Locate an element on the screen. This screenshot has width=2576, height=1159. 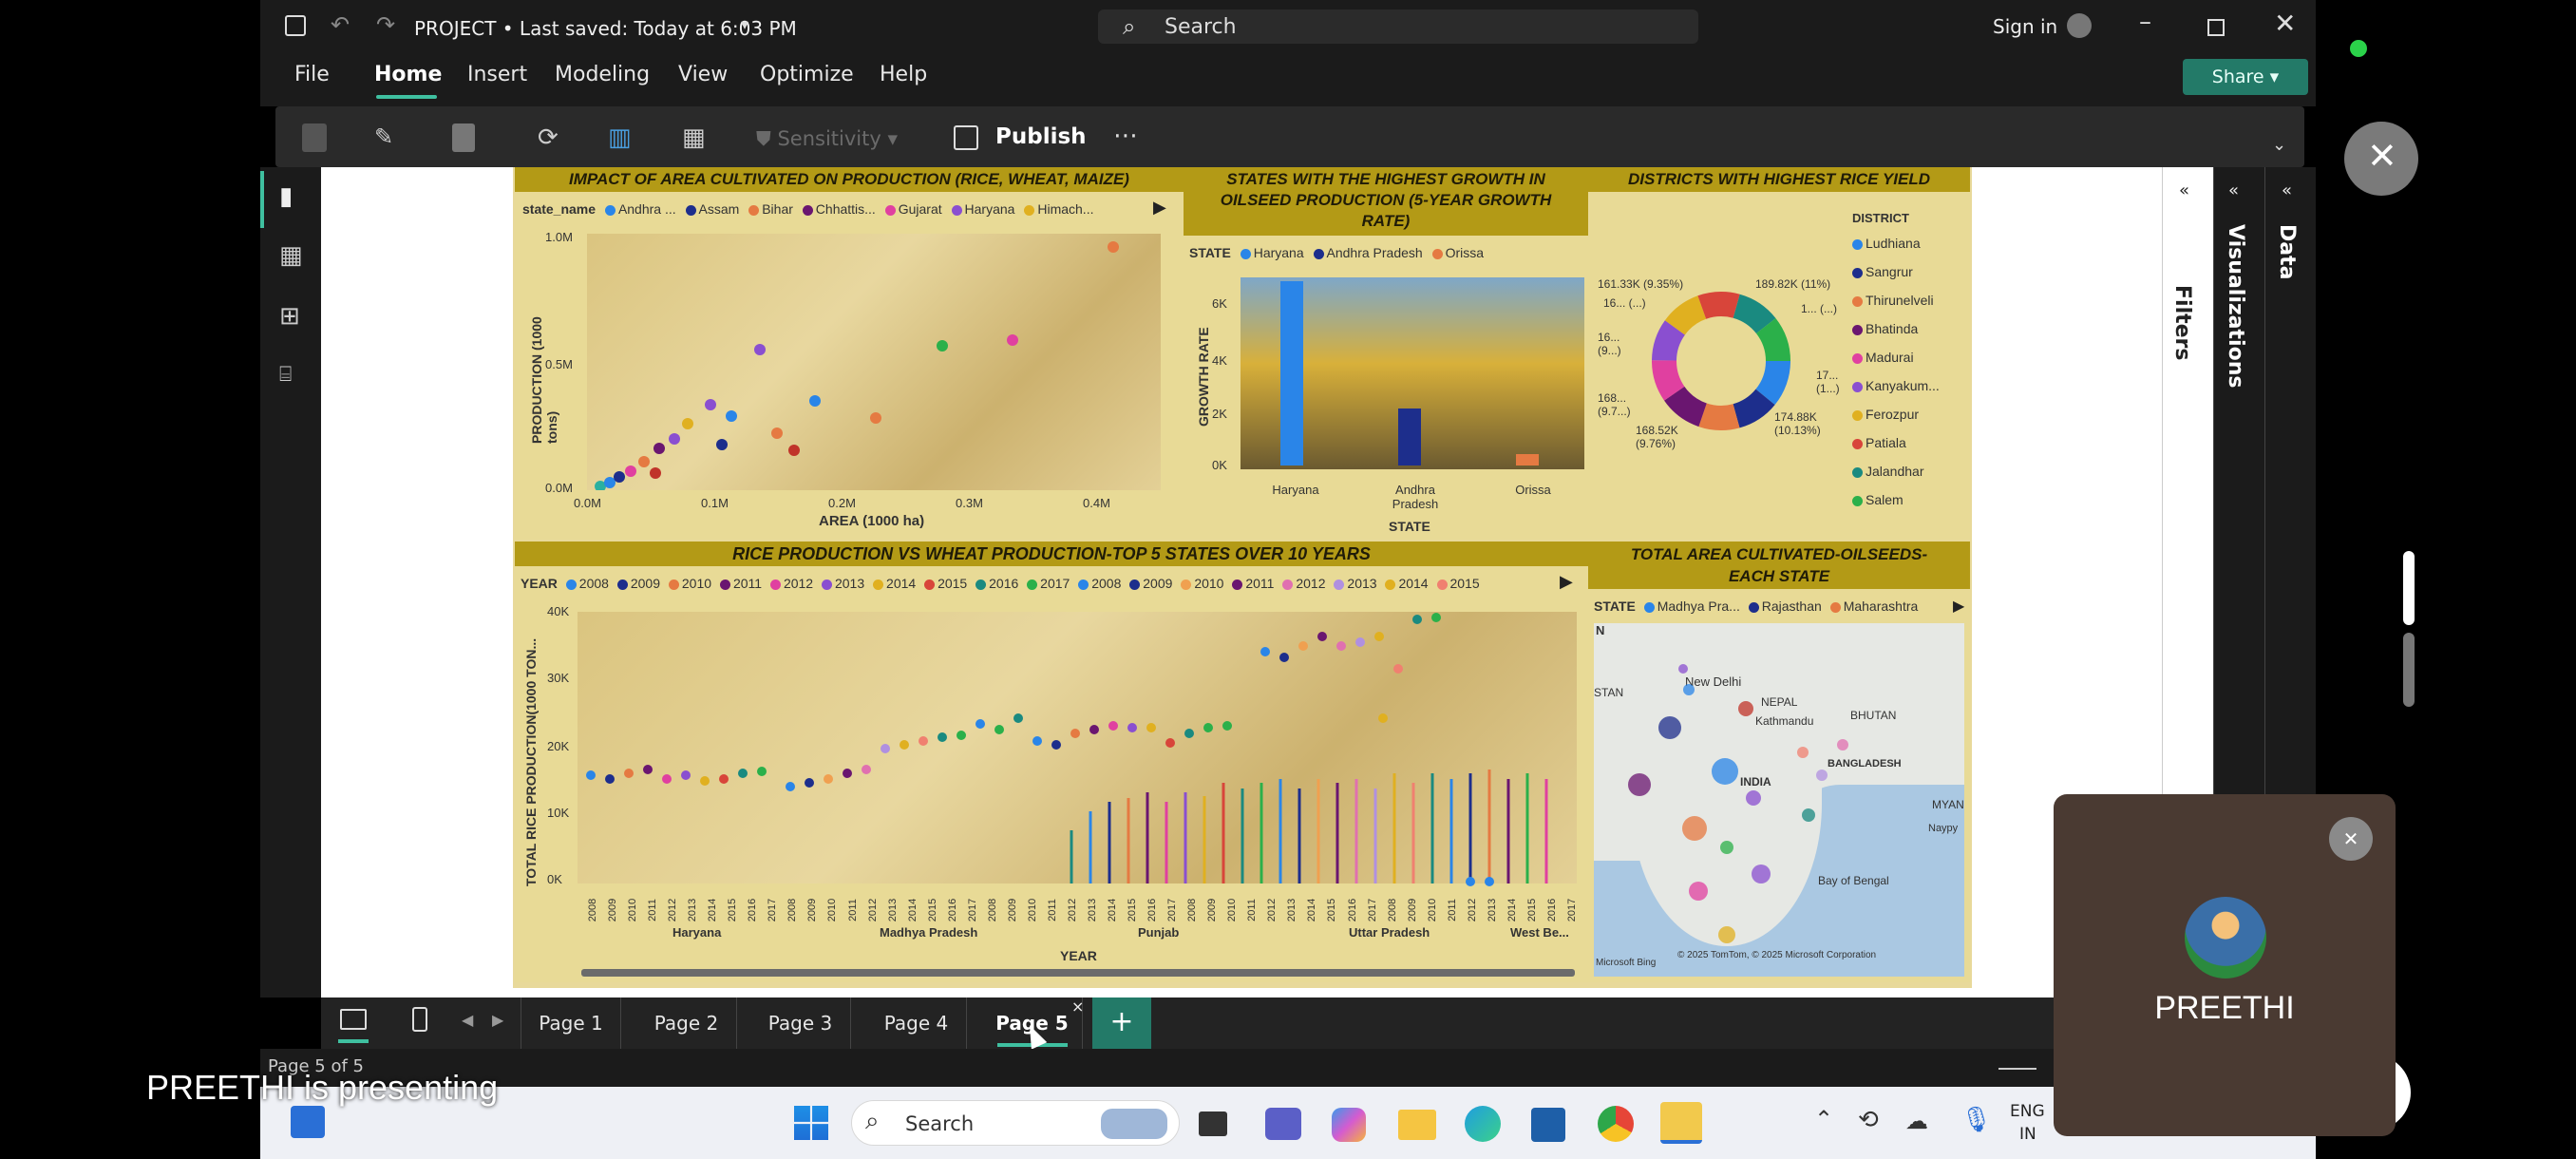
visualizations-collapse-icon: « is located at coordinates (2233, 190).